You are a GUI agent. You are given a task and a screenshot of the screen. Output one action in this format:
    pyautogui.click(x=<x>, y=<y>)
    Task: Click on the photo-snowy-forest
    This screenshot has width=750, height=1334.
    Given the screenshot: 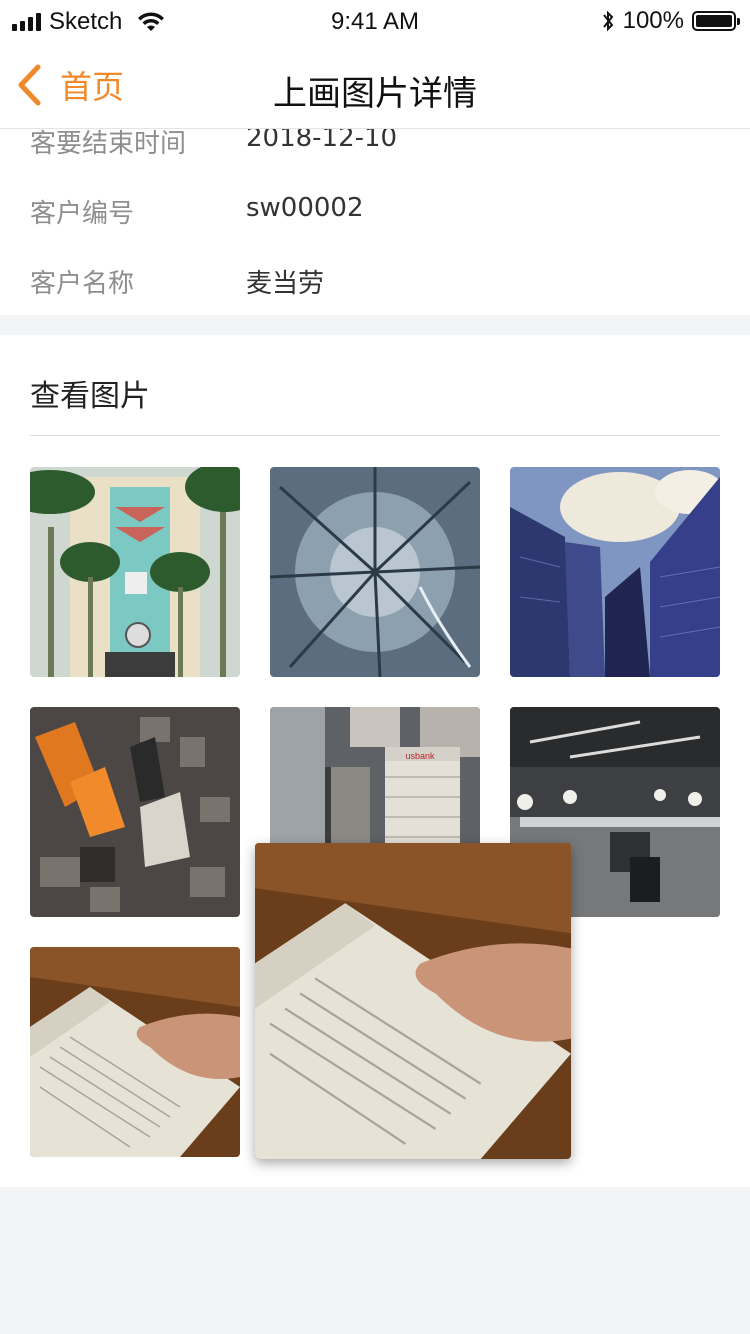 What is the action you would take?
    pyautogui.click(x=375, y=572)
    